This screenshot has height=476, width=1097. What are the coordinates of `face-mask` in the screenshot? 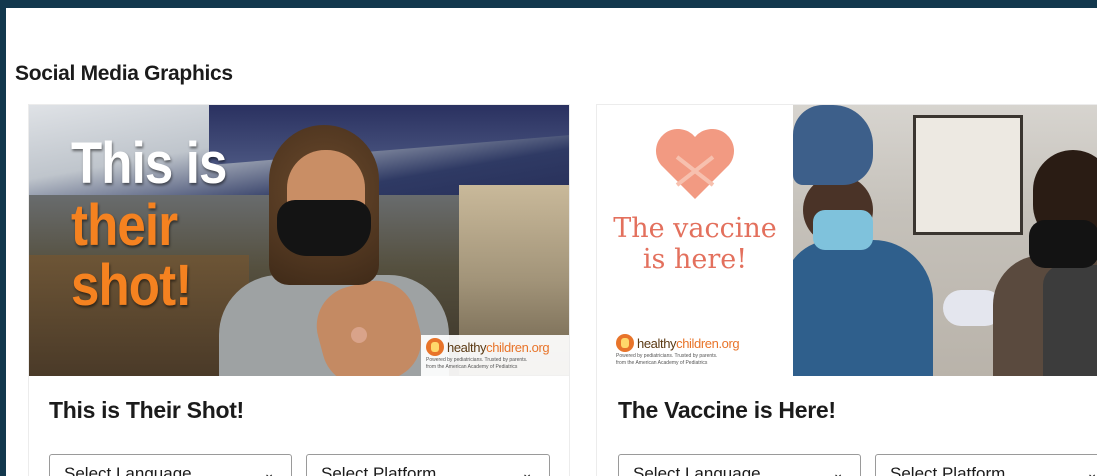 It's located at (324, 228).